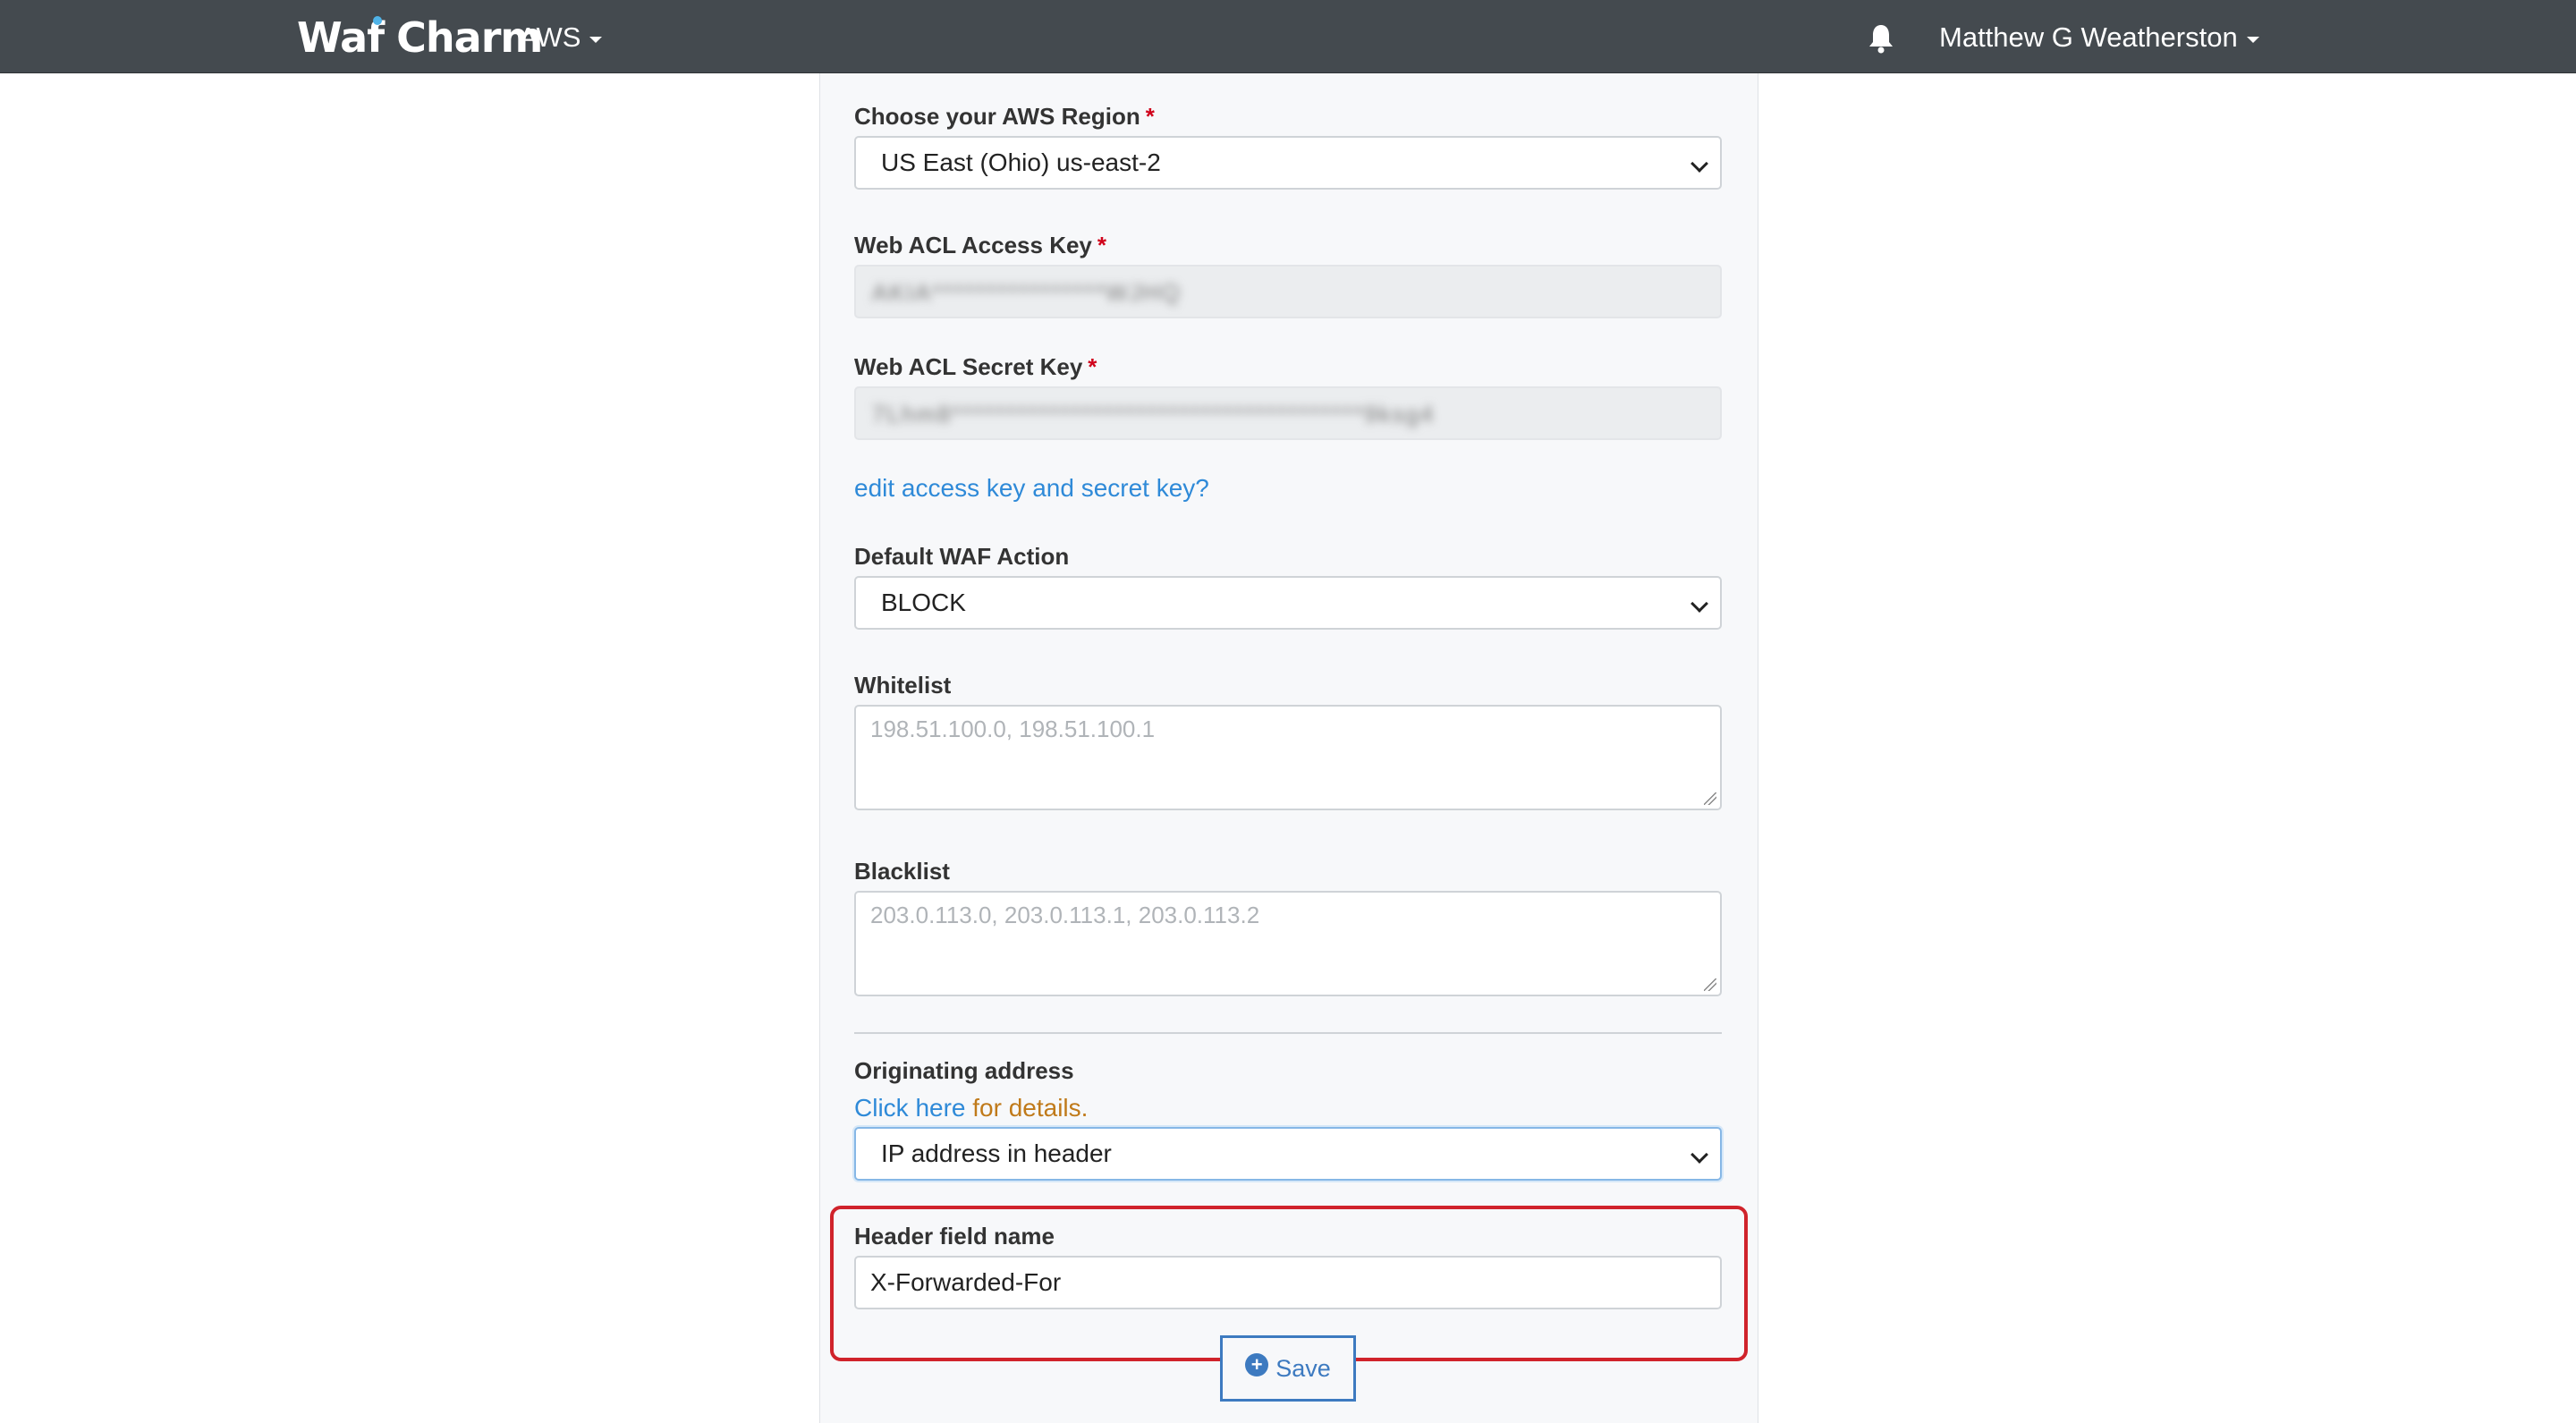  I want to click on blacklist-textarea: 203.0.113.0, 203.0.113.1, 203.0.113.2, so click(1288, 944).